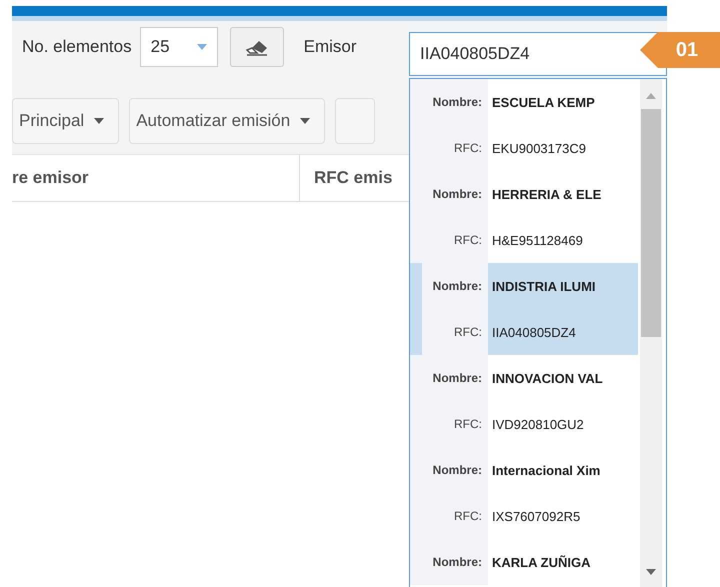 The image size is (720, 587). Describe the element at coordinates (355, 121) in the screenshot. I see `toolbar-button` at that location.